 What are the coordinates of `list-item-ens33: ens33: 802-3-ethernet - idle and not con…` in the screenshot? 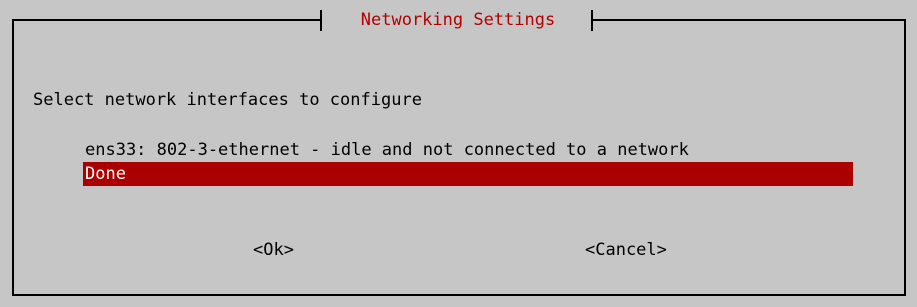 It's located at (468, 150).